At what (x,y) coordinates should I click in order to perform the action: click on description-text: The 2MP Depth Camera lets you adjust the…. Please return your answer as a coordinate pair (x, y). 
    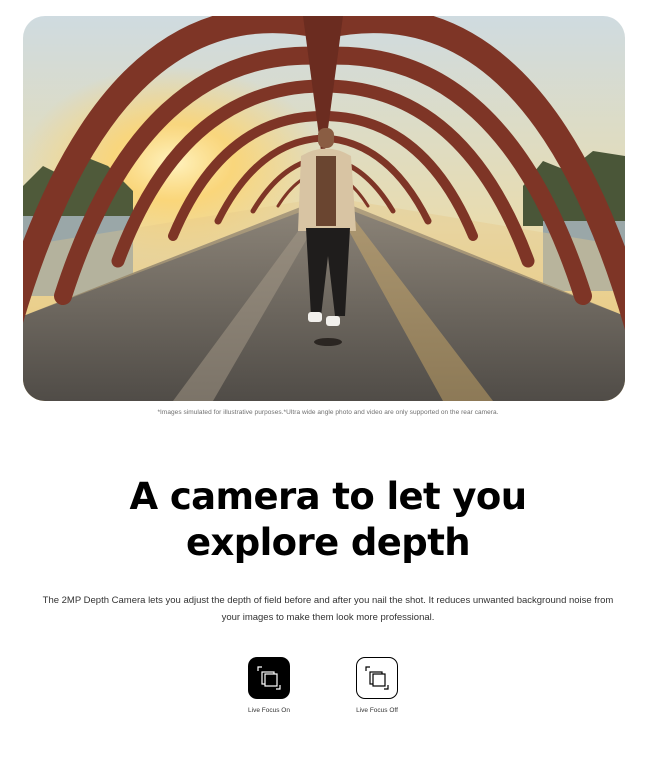
    Looking at the image, I should click on (328, 609).